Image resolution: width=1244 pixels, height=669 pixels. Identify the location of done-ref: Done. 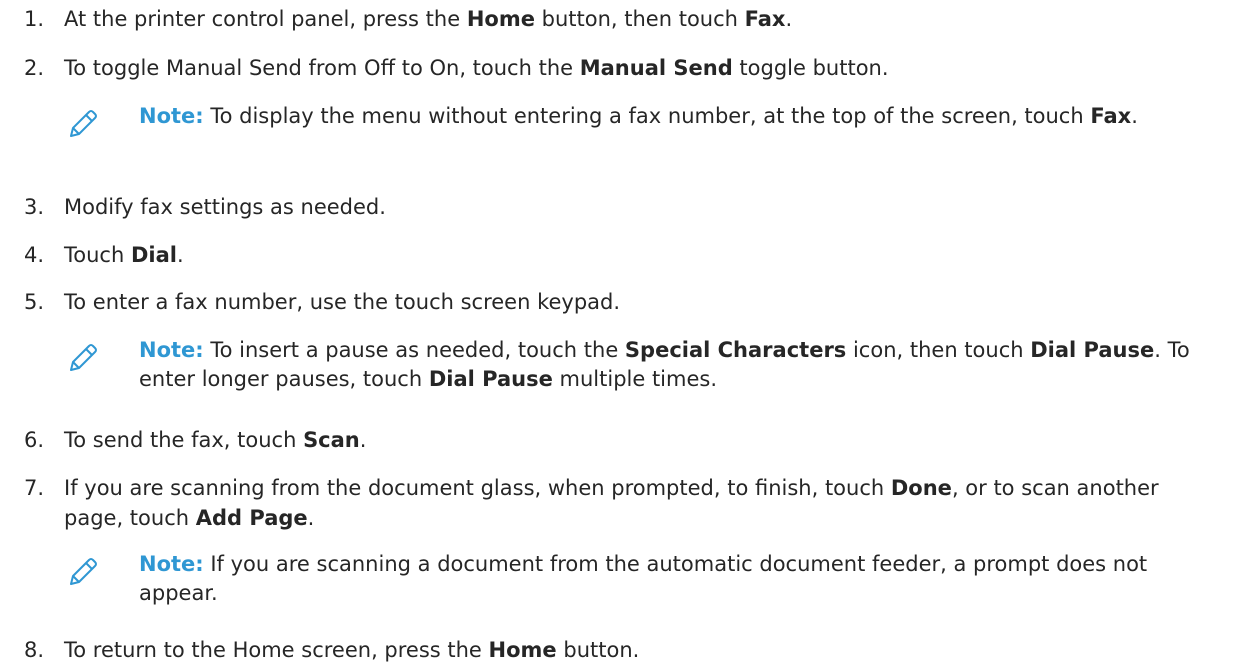
(921, 488).